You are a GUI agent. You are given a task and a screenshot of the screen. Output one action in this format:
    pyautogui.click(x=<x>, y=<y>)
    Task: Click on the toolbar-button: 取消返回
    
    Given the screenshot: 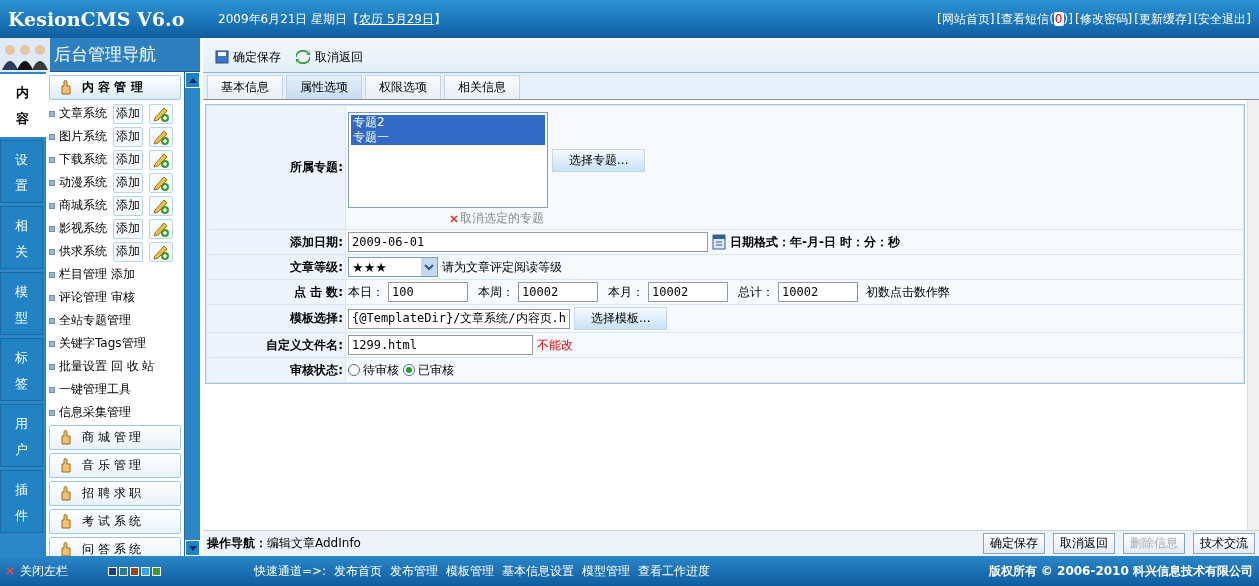 What is the action you would take?
    pyautogui.click(x=329, y=57)
    